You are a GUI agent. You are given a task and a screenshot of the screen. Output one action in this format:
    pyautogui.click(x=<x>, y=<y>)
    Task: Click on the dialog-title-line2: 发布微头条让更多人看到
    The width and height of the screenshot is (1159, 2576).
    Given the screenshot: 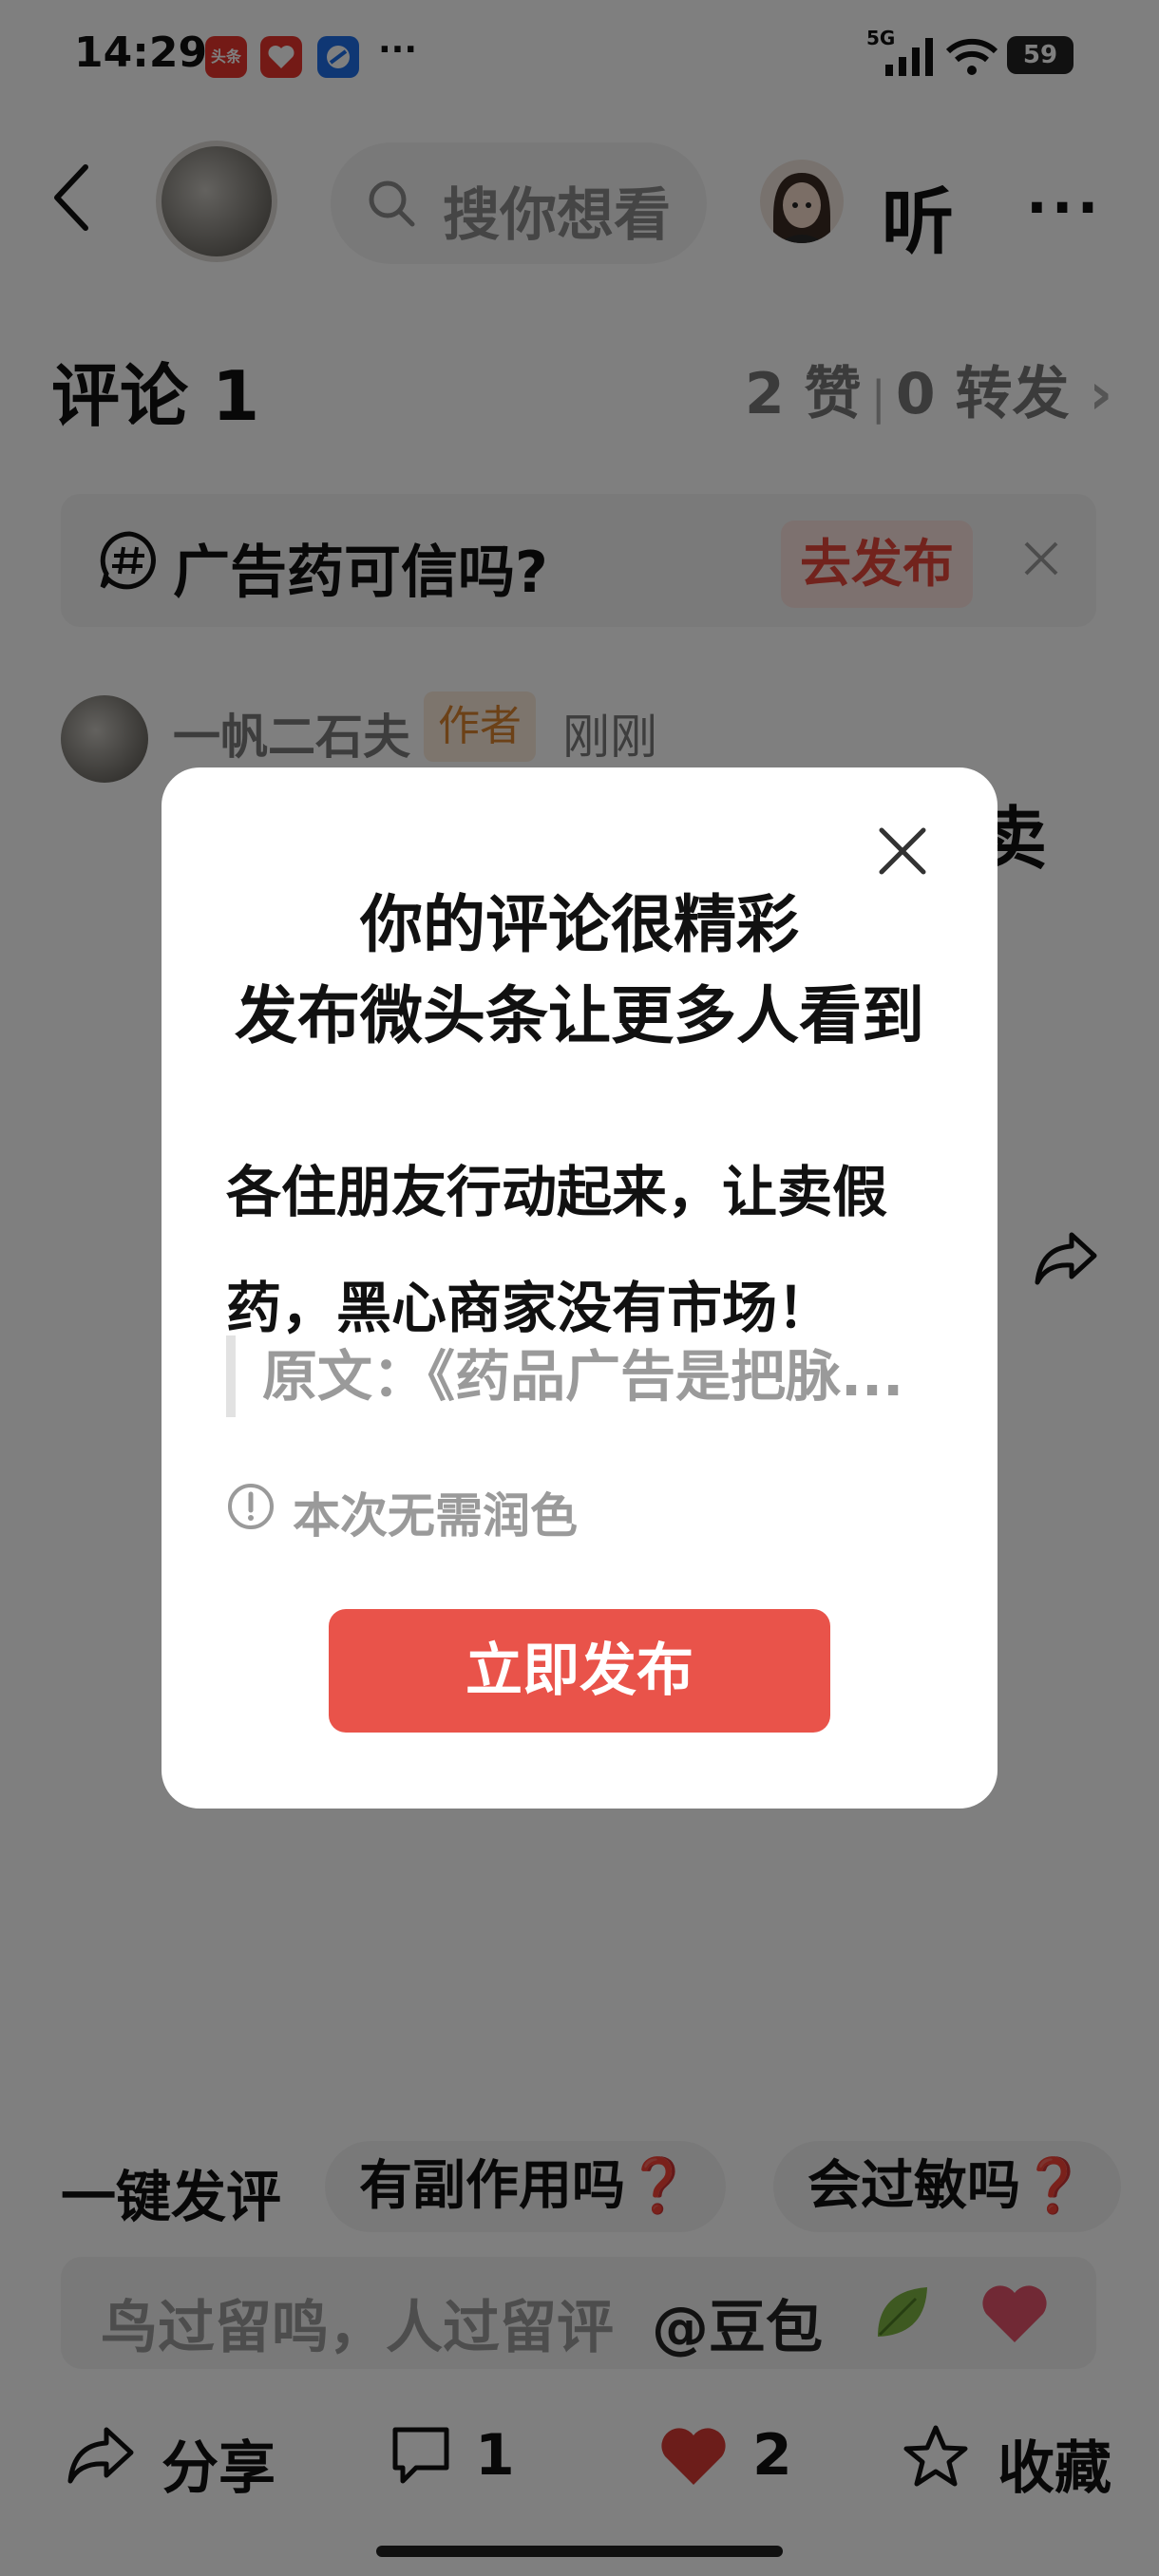 What is the action you would take?
    pyautogui.click(x=579, y=1015)
    